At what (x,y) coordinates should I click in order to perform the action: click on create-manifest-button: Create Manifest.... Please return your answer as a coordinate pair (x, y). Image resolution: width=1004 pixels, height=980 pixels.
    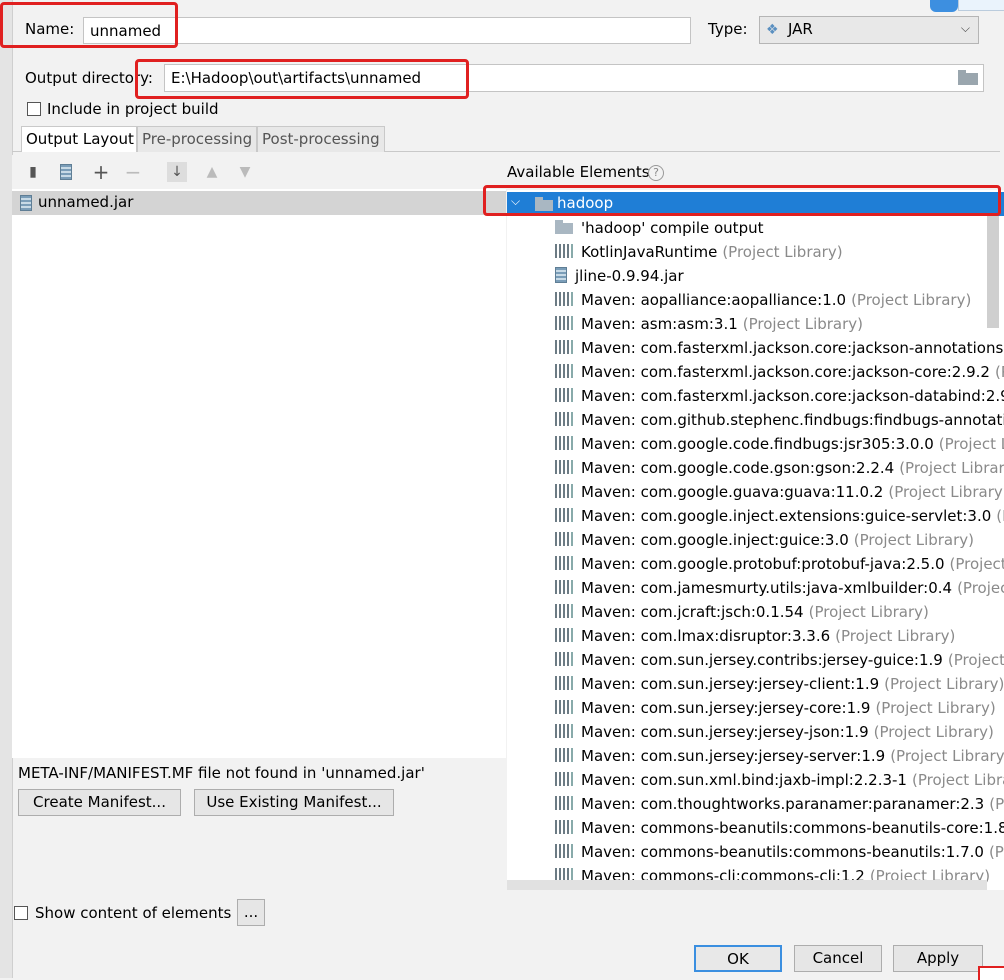
    Looking at the image, I should click on (99, 802).